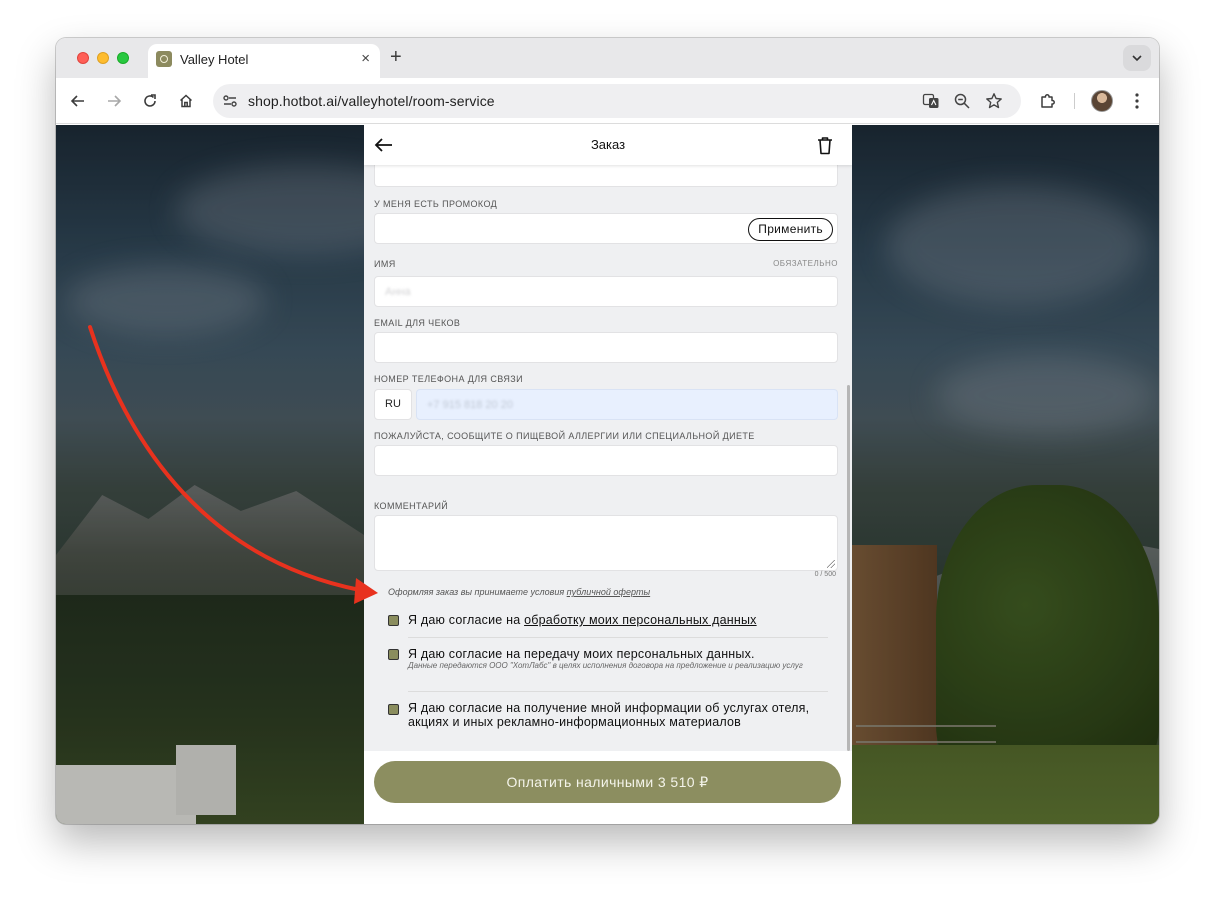 Image resolution: width=1215 pixels, height=898 pixels. Describe the element at coordinates (606, 460) in the screenshot. I see `allergy-input` at that location.